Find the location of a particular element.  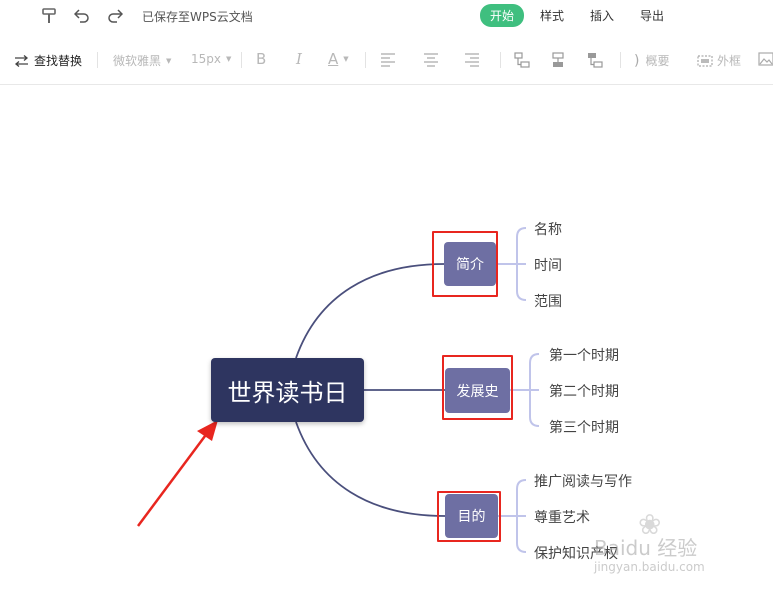

connector-root-purpose is located at coordinates (370, 469).